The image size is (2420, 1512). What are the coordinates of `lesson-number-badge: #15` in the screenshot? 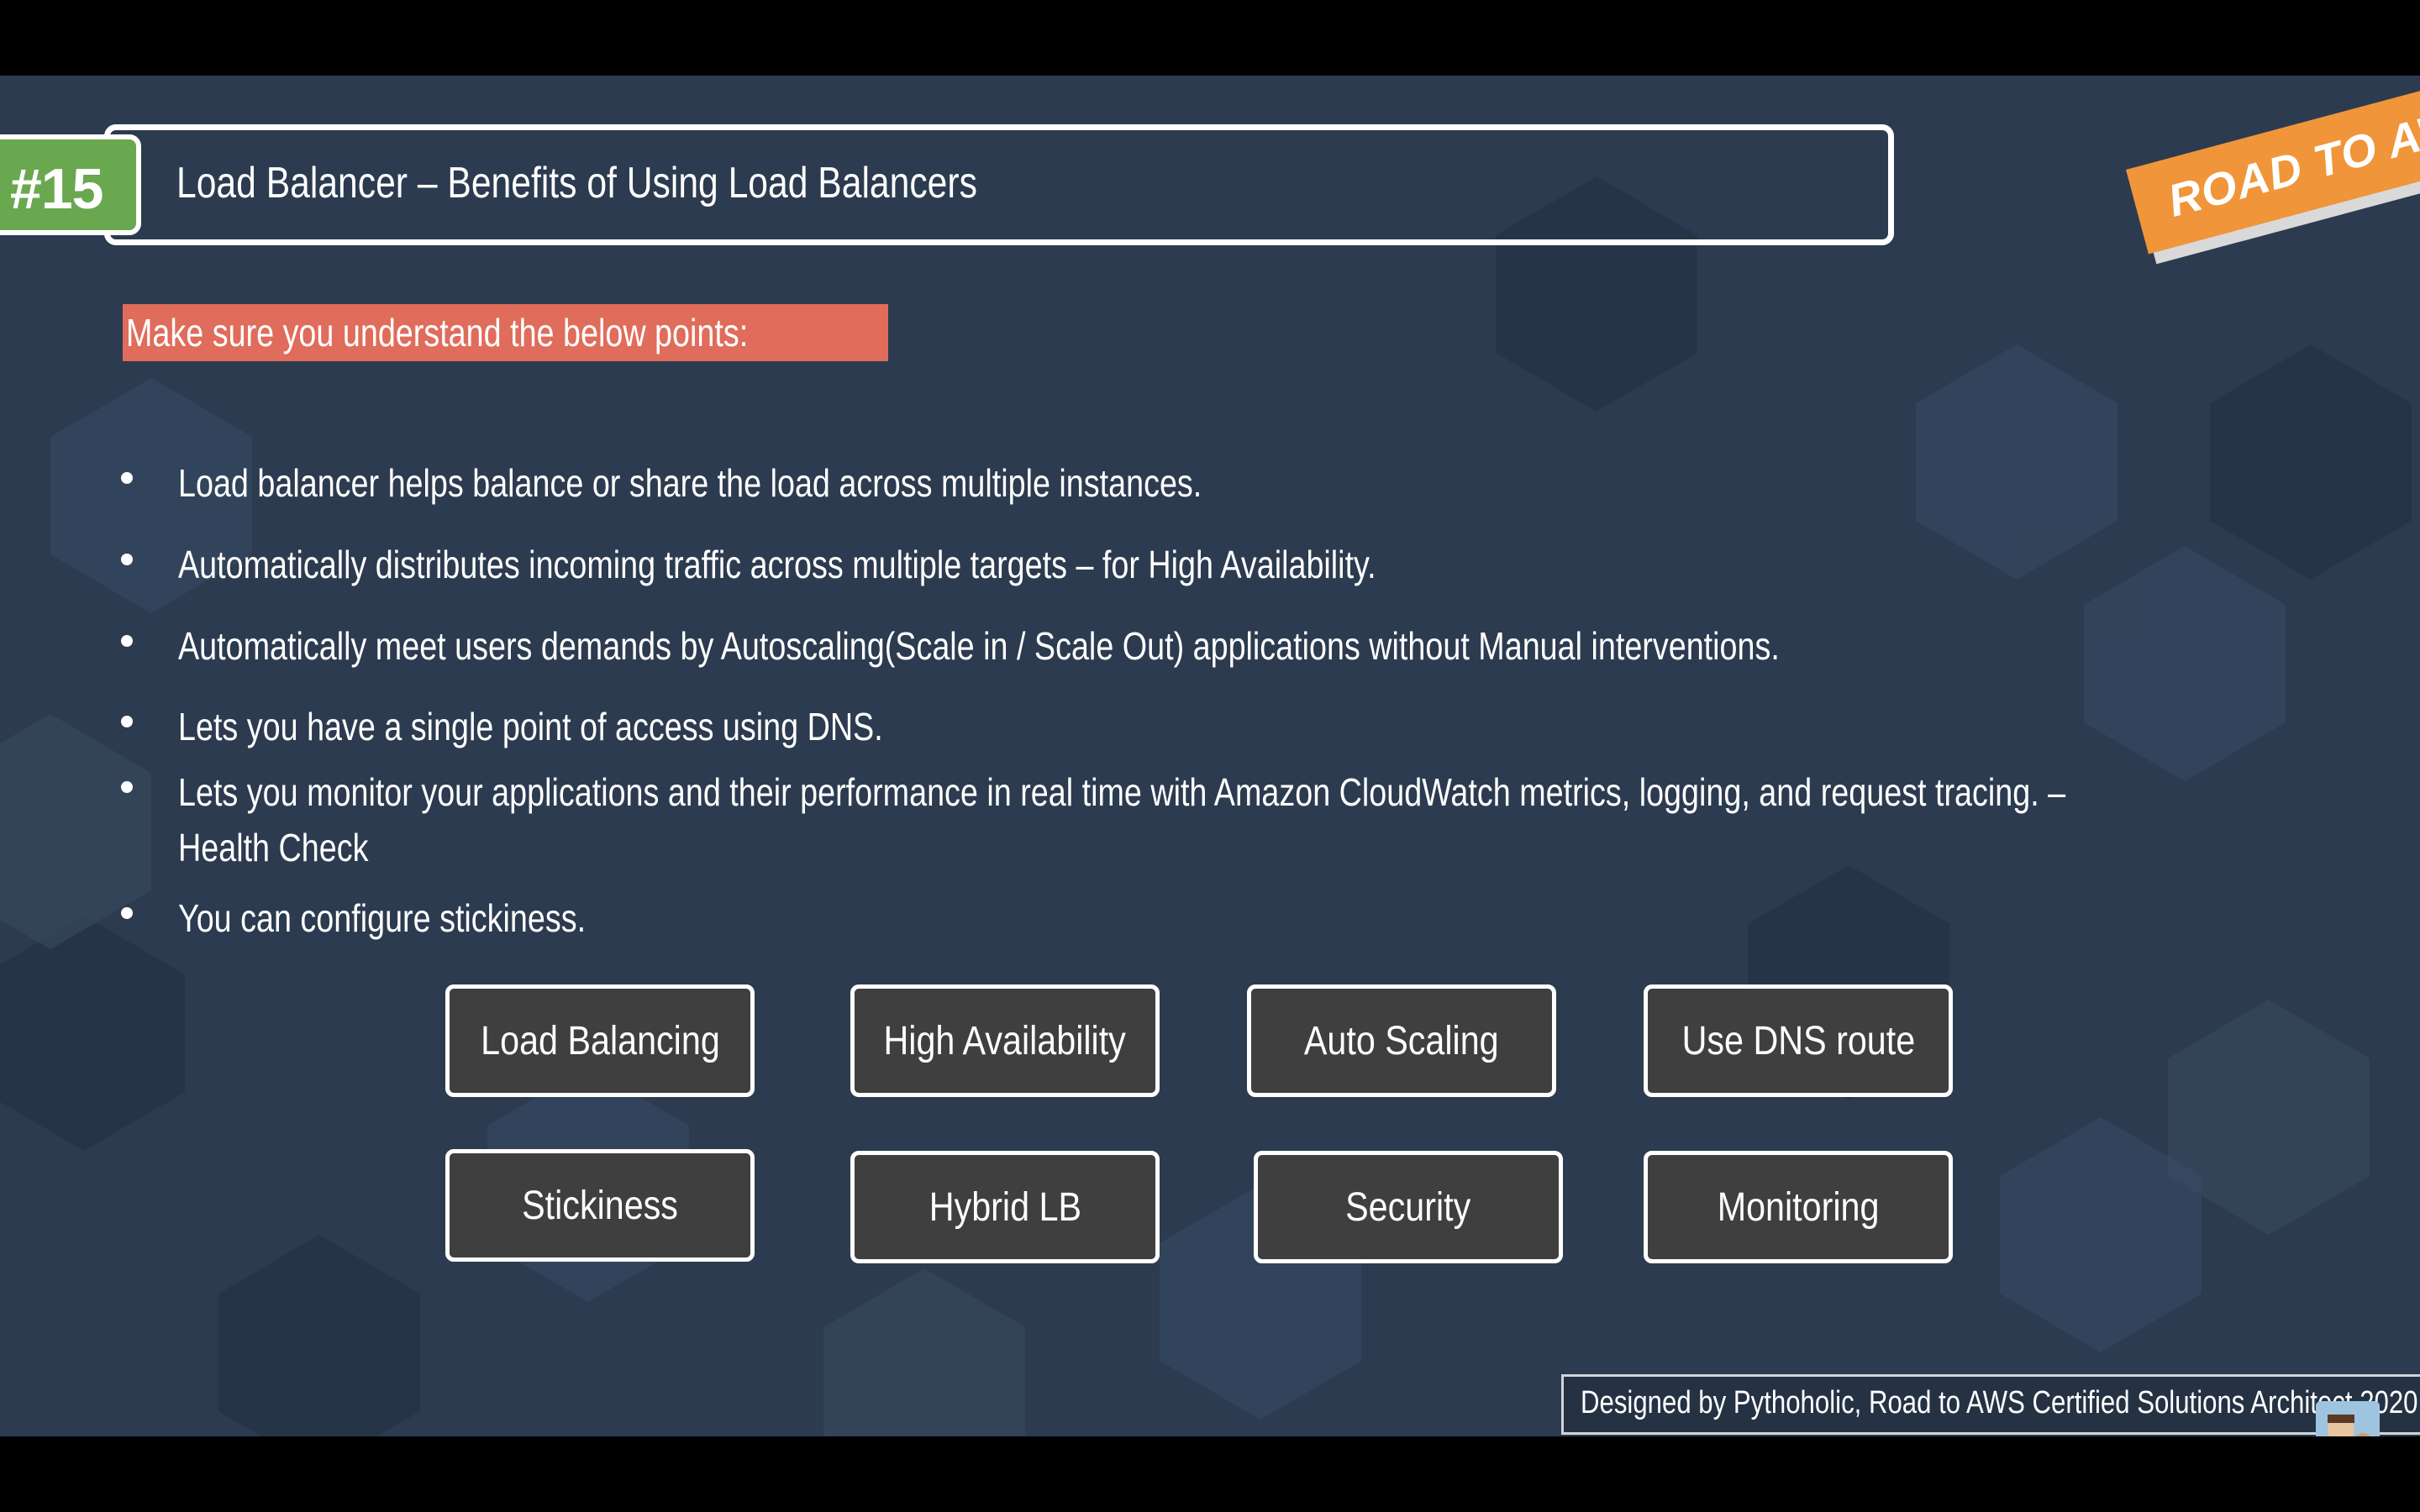 It's located at (70, 184).